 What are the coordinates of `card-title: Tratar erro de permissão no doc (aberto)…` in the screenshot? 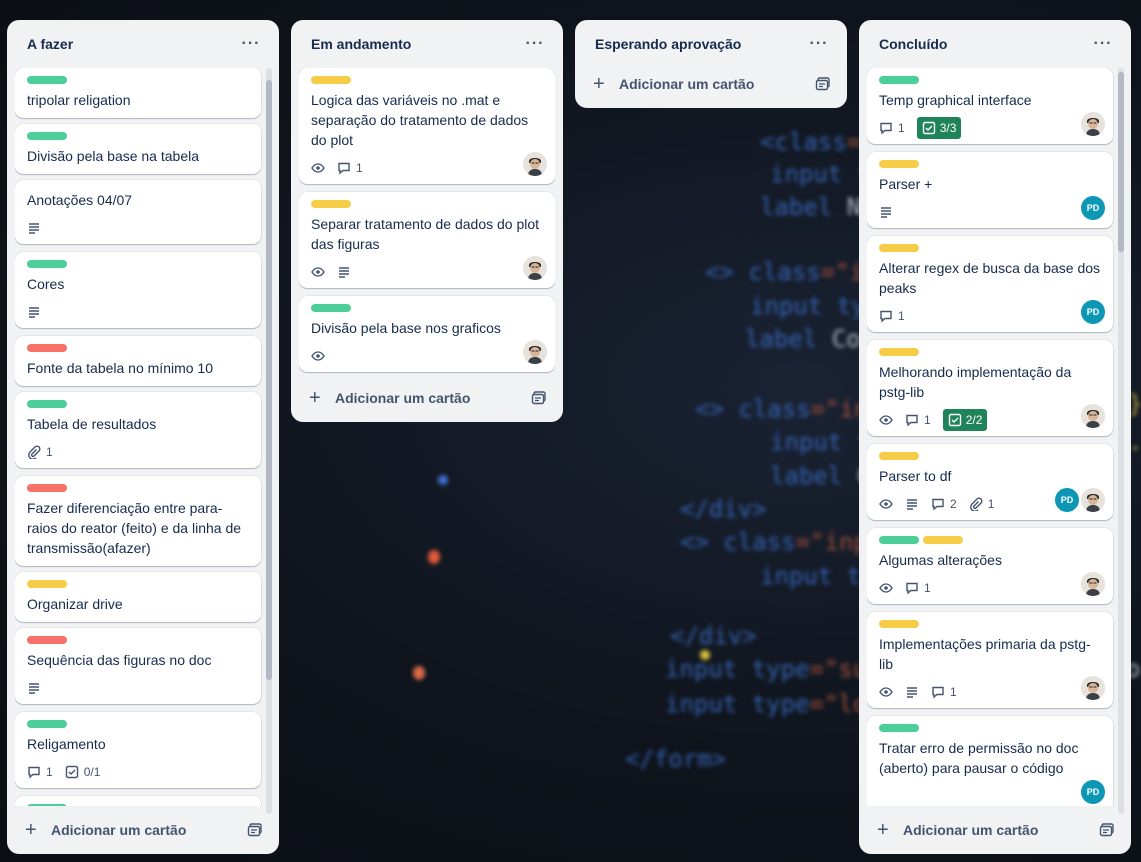 It's located at (979, 758).